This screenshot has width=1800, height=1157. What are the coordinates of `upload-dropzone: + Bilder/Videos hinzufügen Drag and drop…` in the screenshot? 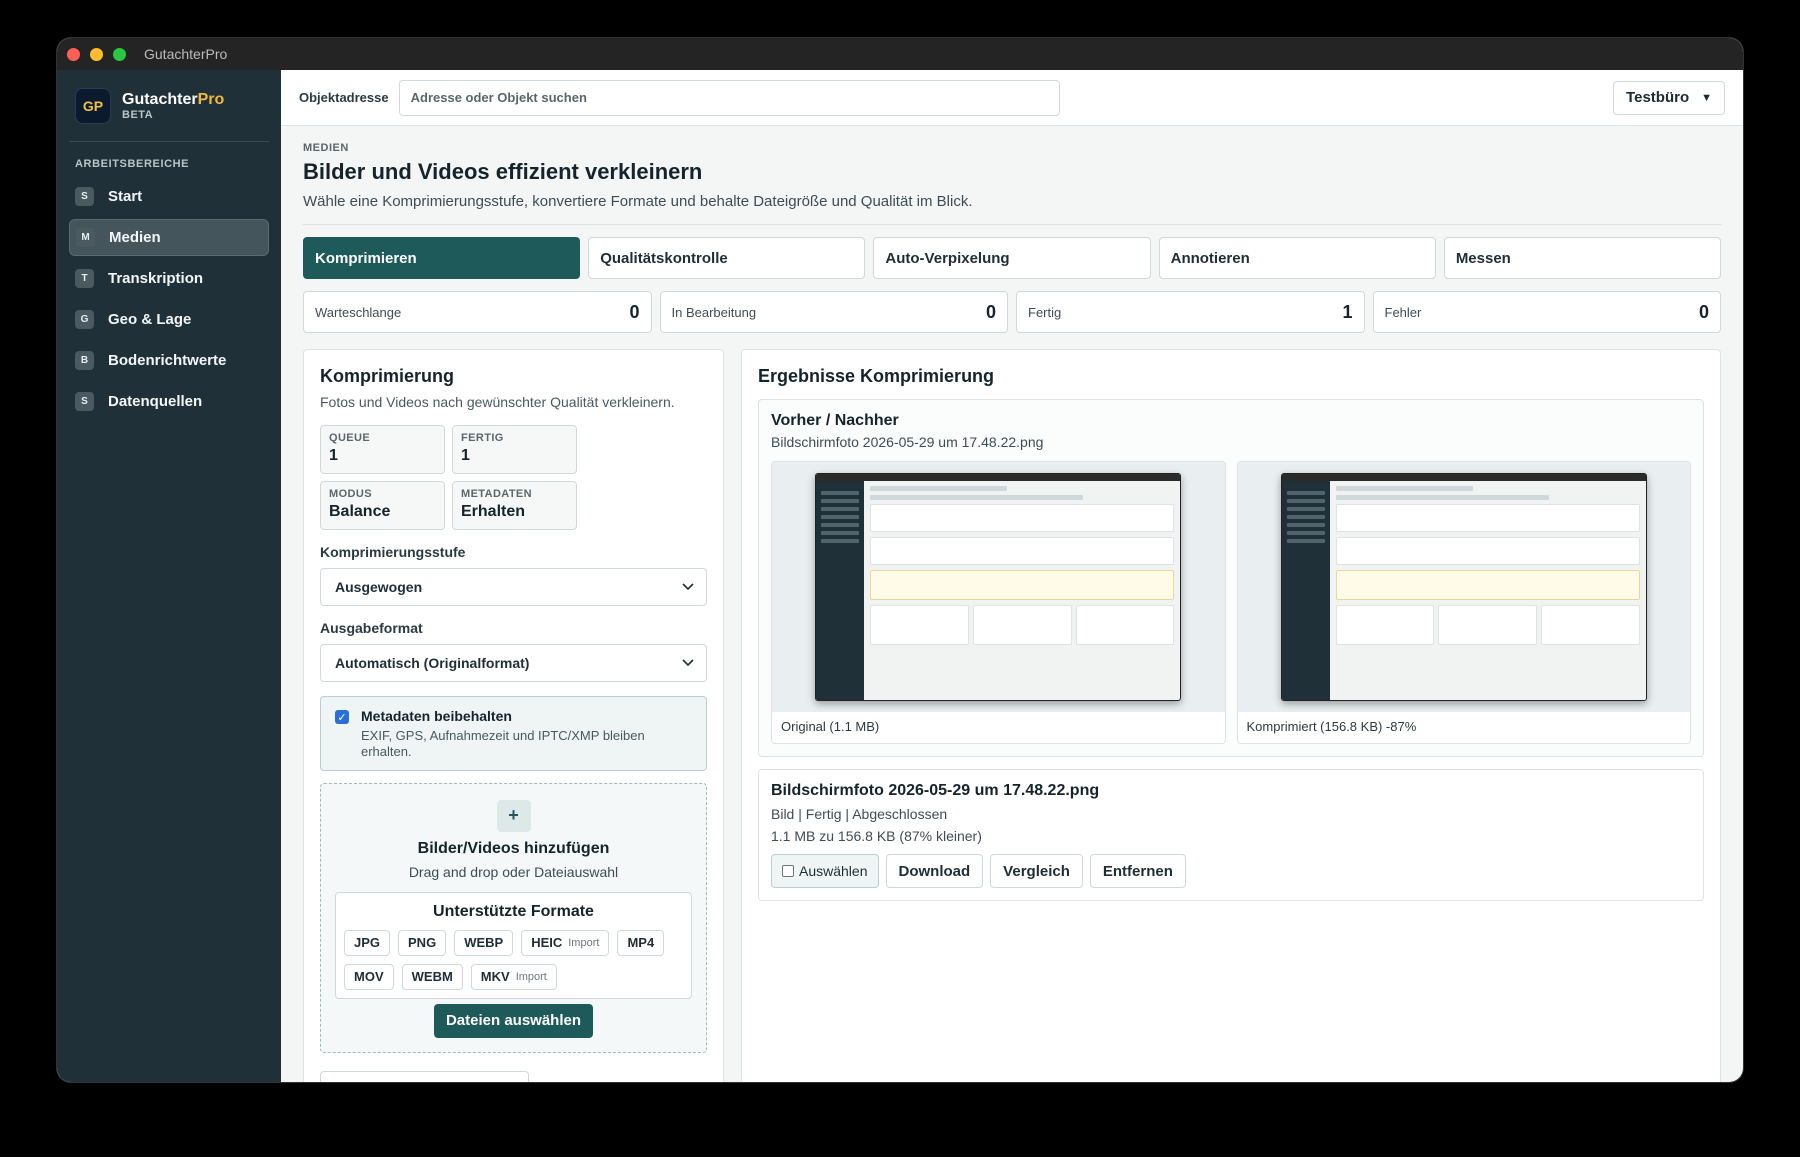 It's located at (513, 917).